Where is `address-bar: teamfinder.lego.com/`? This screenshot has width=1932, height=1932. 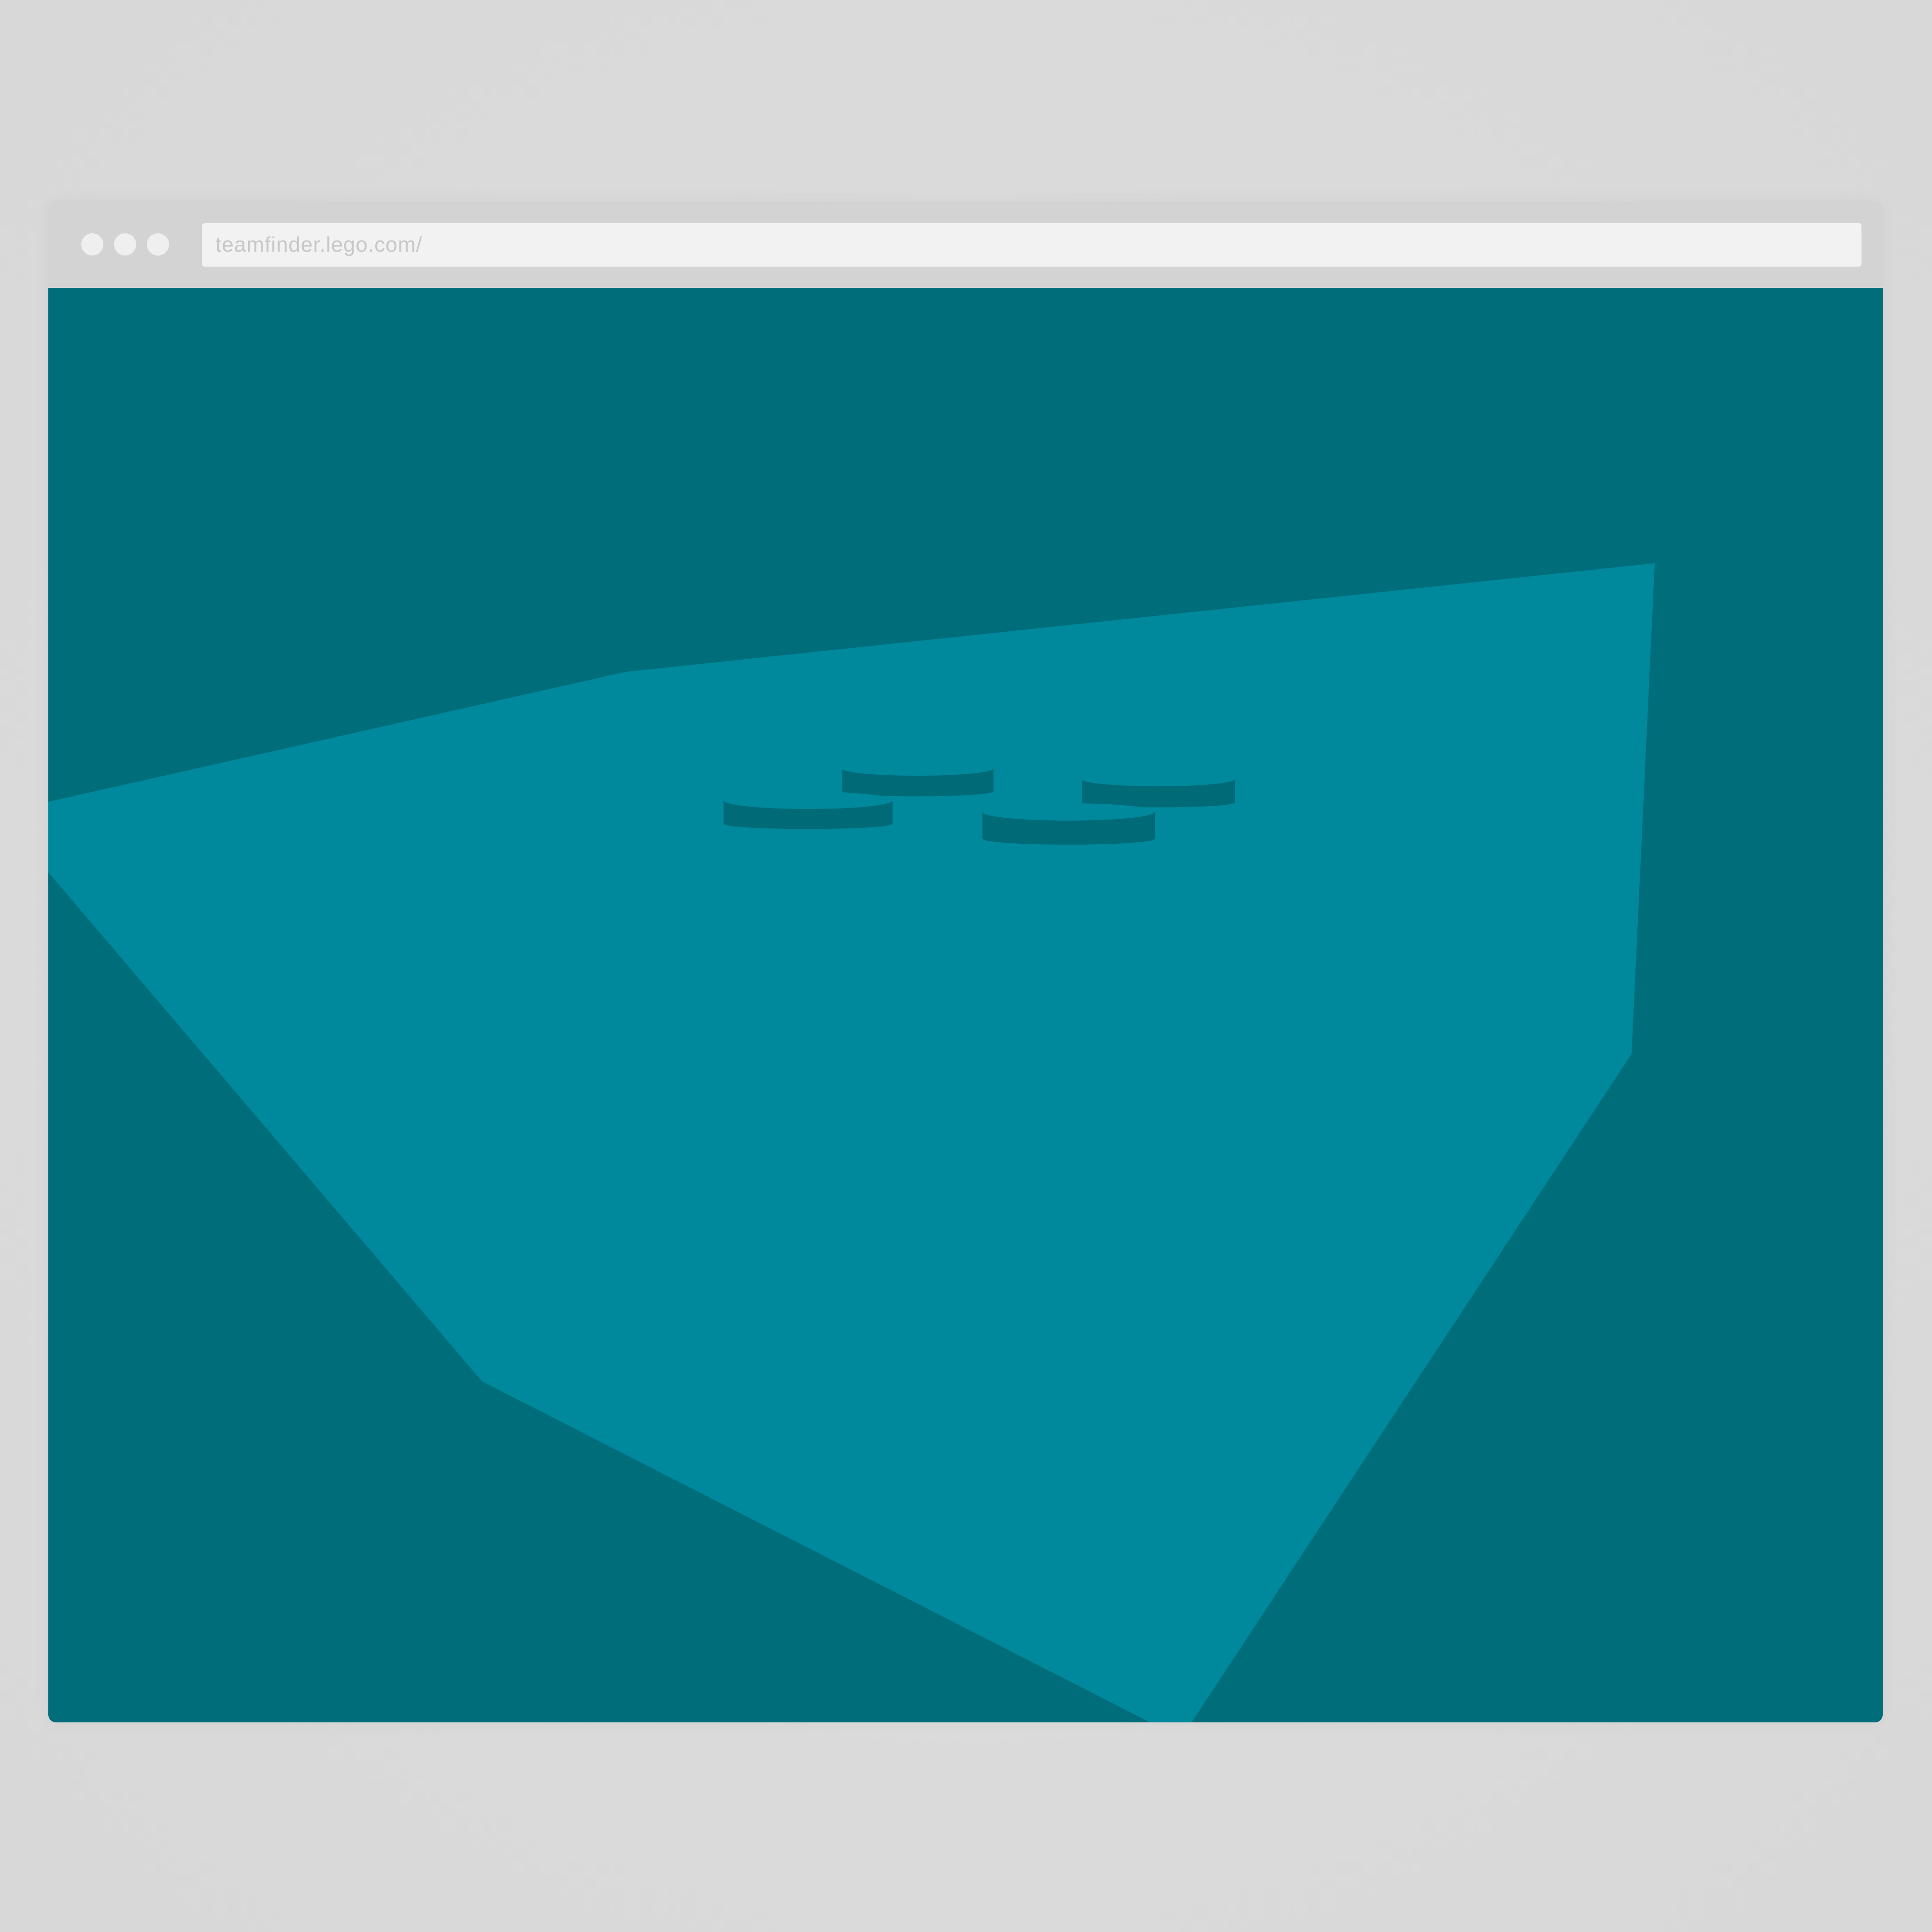
address-bar: teamfinder.lego.com/ is located at coordinates (1031, 245).